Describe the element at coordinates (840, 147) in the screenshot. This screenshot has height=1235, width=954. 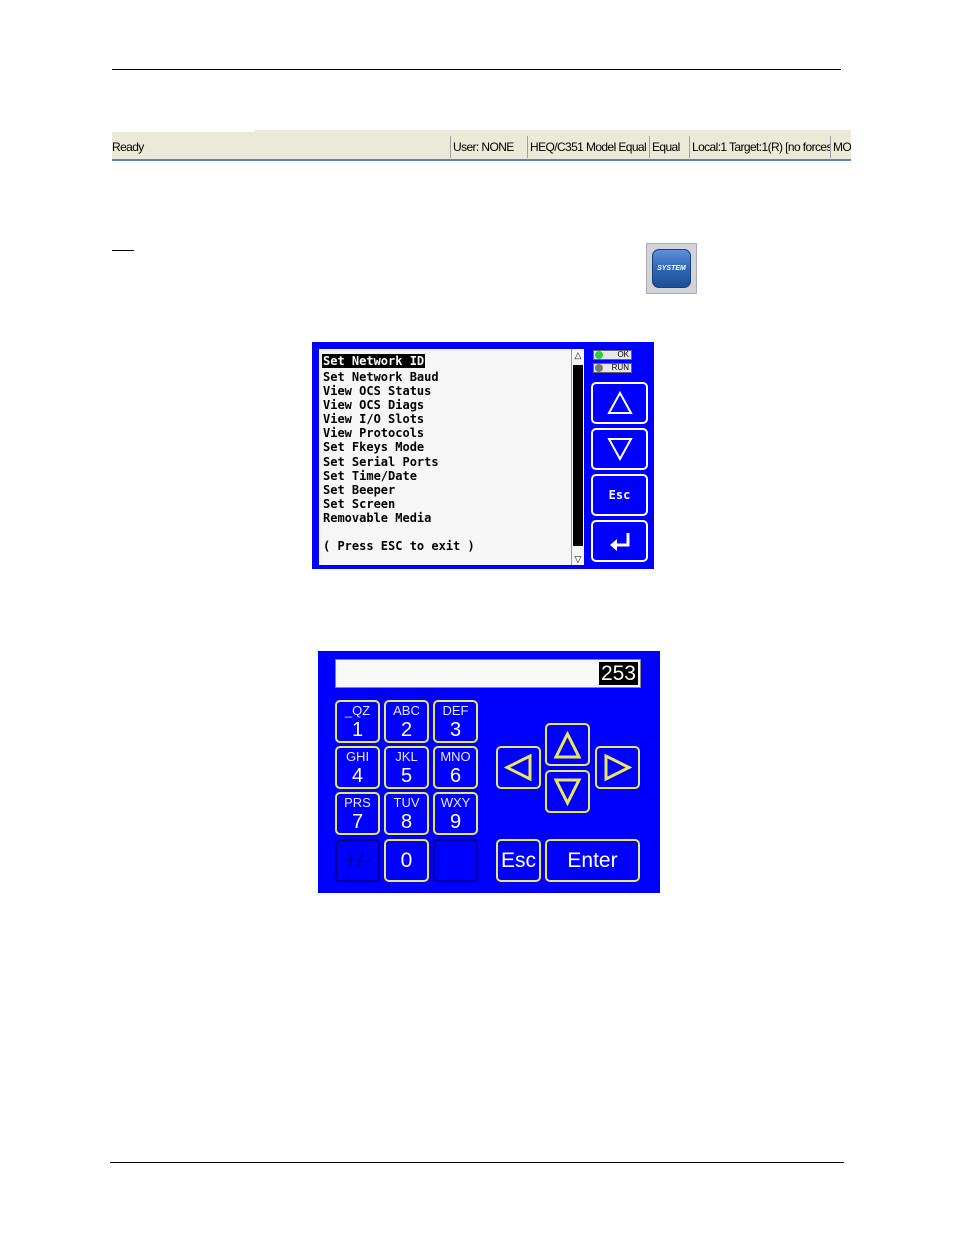
I see `status-mod: MOD` at that location.